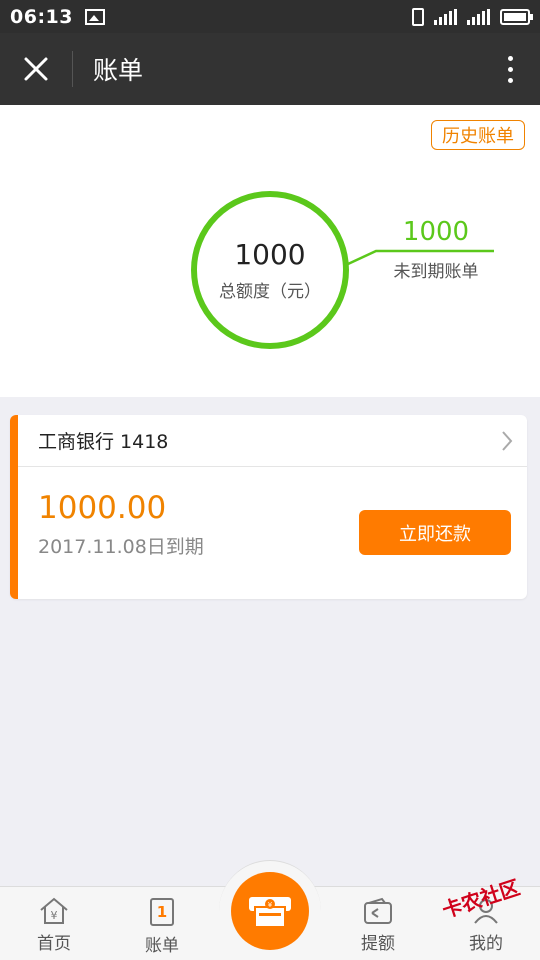 Image resolution: width=540 pixels, height=960 pixels. I want to click on nav-raise-limit-label: 提额, so click(378, 944).